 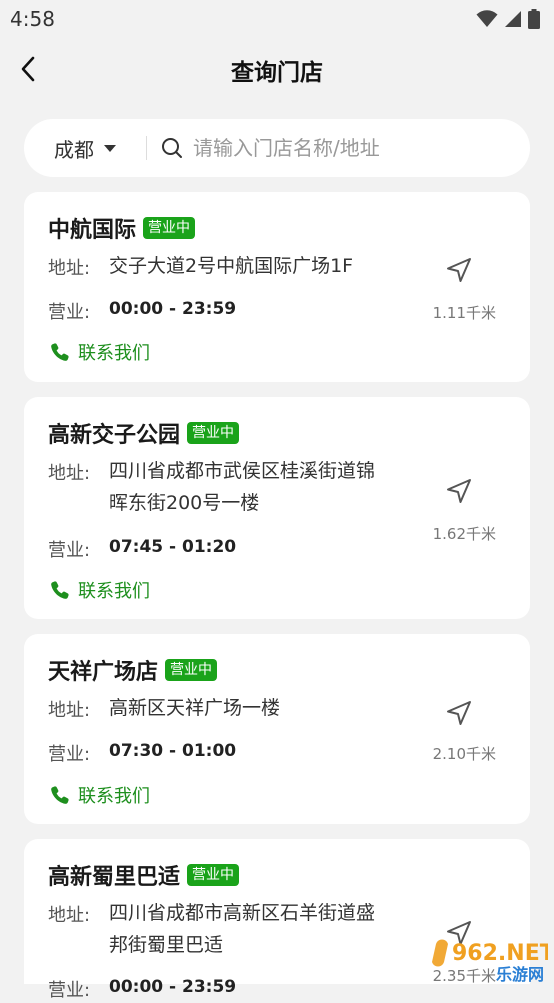 I want to click on search-field, so click(x=338, y=148).